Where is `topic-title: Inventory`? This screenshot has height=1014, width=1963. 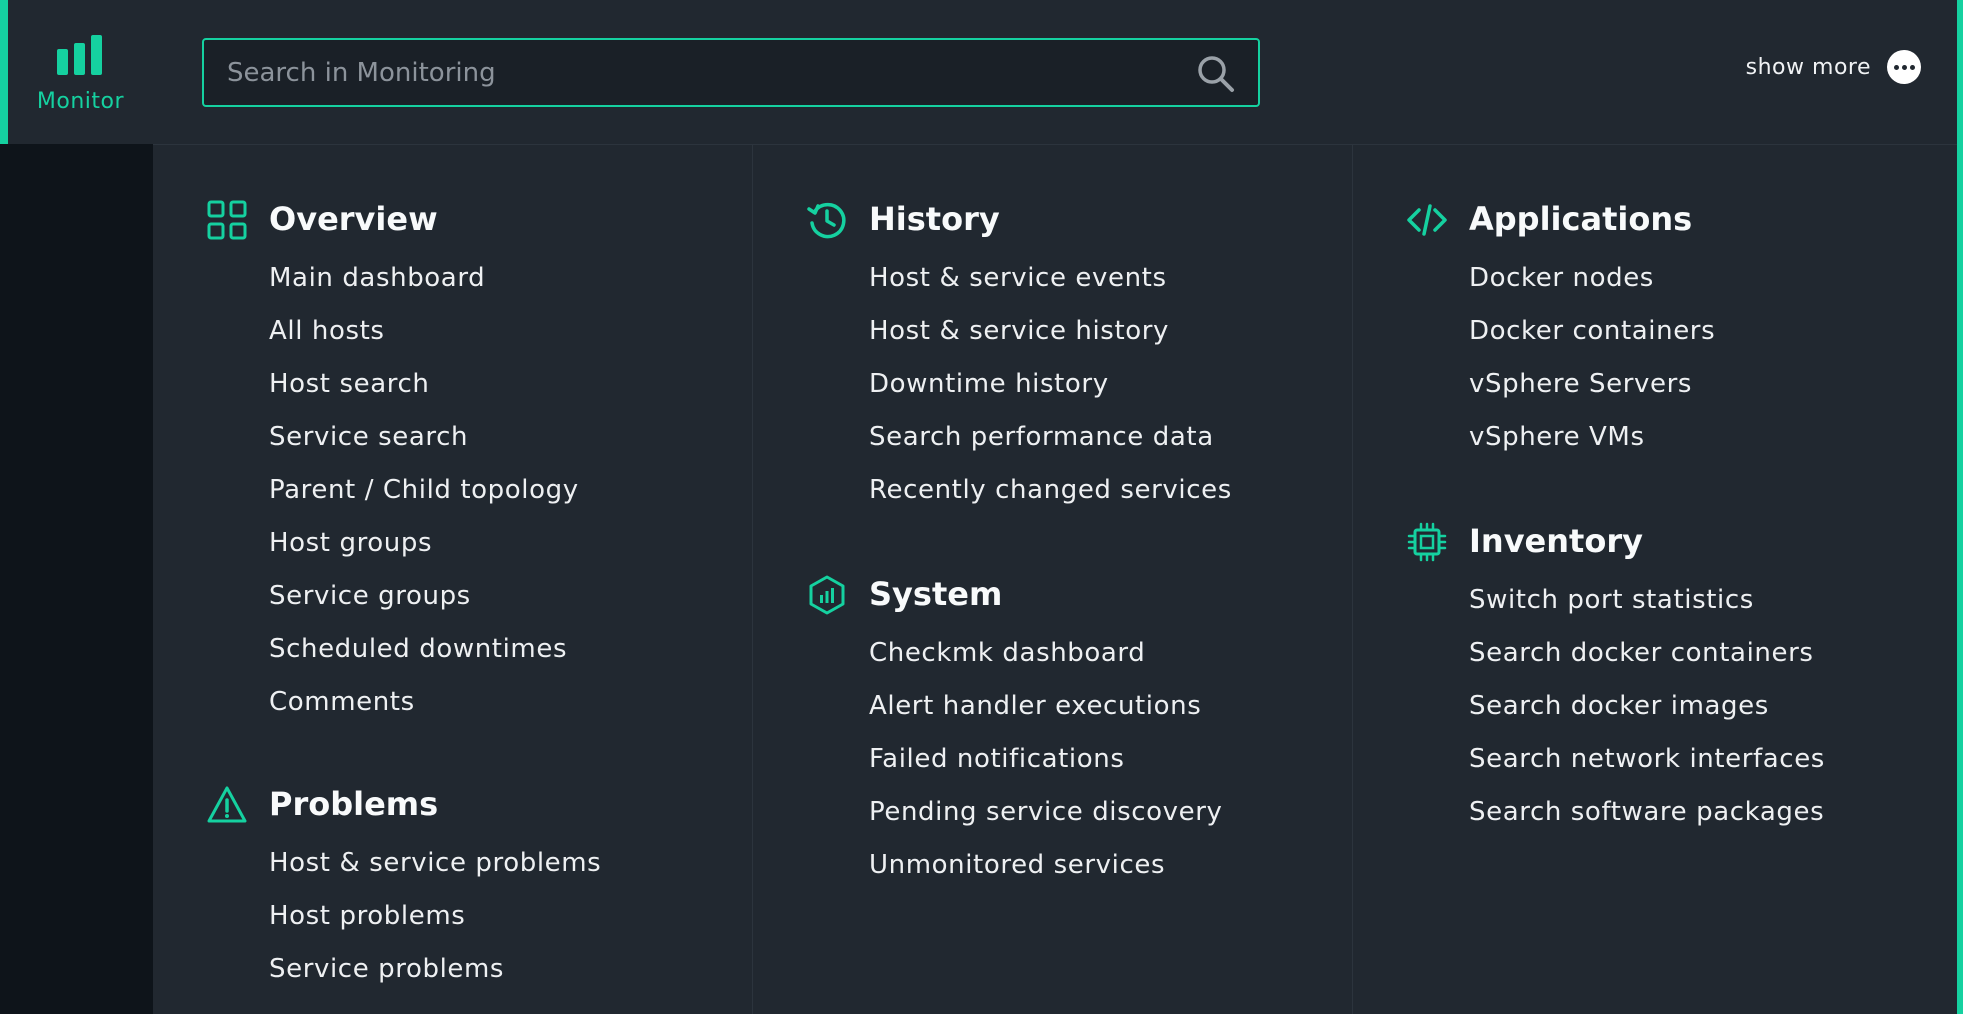 topic-title: Inventory is located at coordinates (1556, 541).